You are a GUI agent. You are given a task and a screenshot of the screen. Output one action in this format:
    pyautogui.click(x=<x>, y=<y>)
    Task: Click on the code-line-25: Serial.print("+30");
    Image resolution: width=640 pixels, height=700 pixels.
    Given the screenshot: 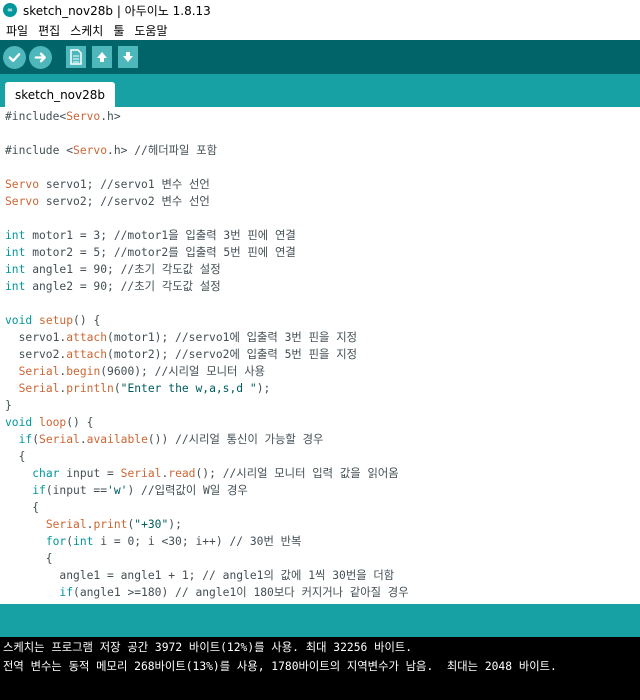 What is the action you would take?
    pyautogui.click(x=113, y=524)
    